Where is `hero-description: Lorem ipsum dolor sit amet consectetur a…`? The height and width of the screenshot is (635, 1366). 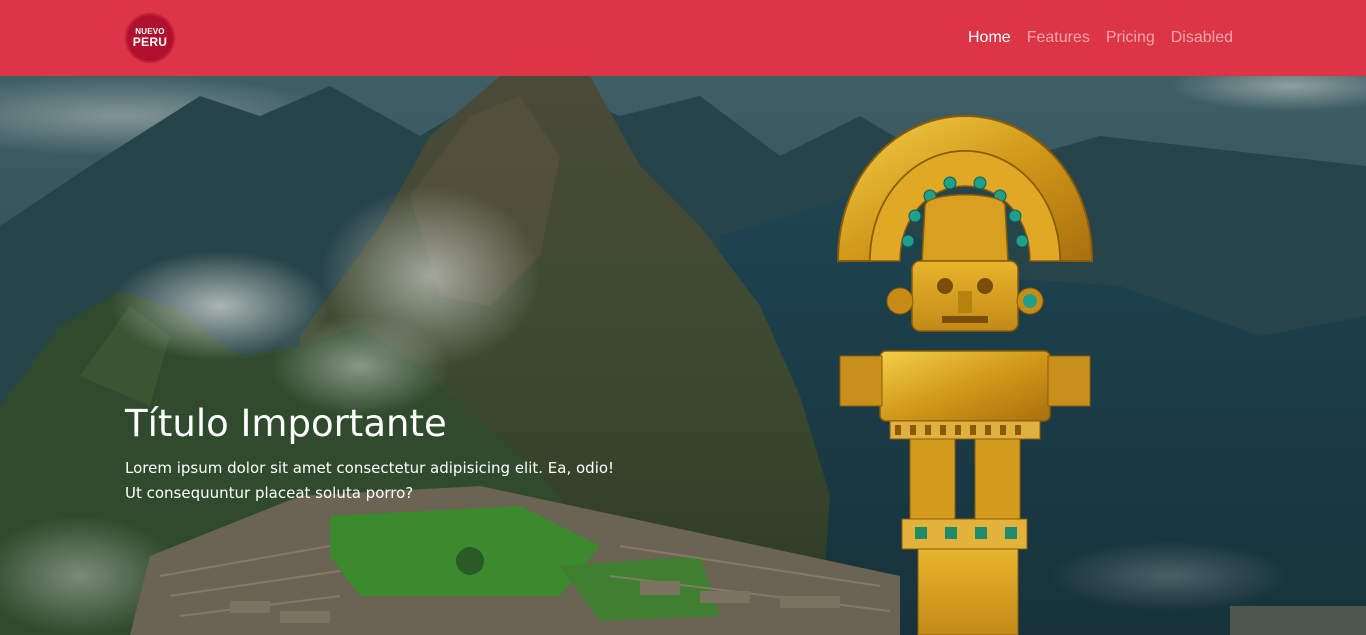 hero-description: Lorem ipsum dolor sit amet consectetur a… is located at coordinates (370, 480).